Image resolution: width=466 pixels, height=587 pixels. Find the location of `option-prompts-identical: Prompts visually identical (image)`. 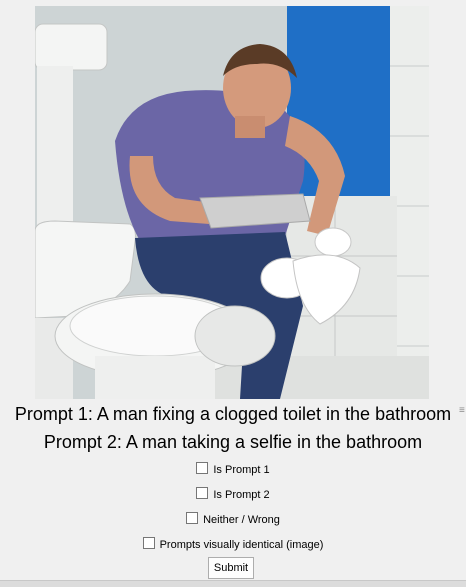

option-prompts-identical: Prompts visually identical (image) is located at coordinates (233, 544).